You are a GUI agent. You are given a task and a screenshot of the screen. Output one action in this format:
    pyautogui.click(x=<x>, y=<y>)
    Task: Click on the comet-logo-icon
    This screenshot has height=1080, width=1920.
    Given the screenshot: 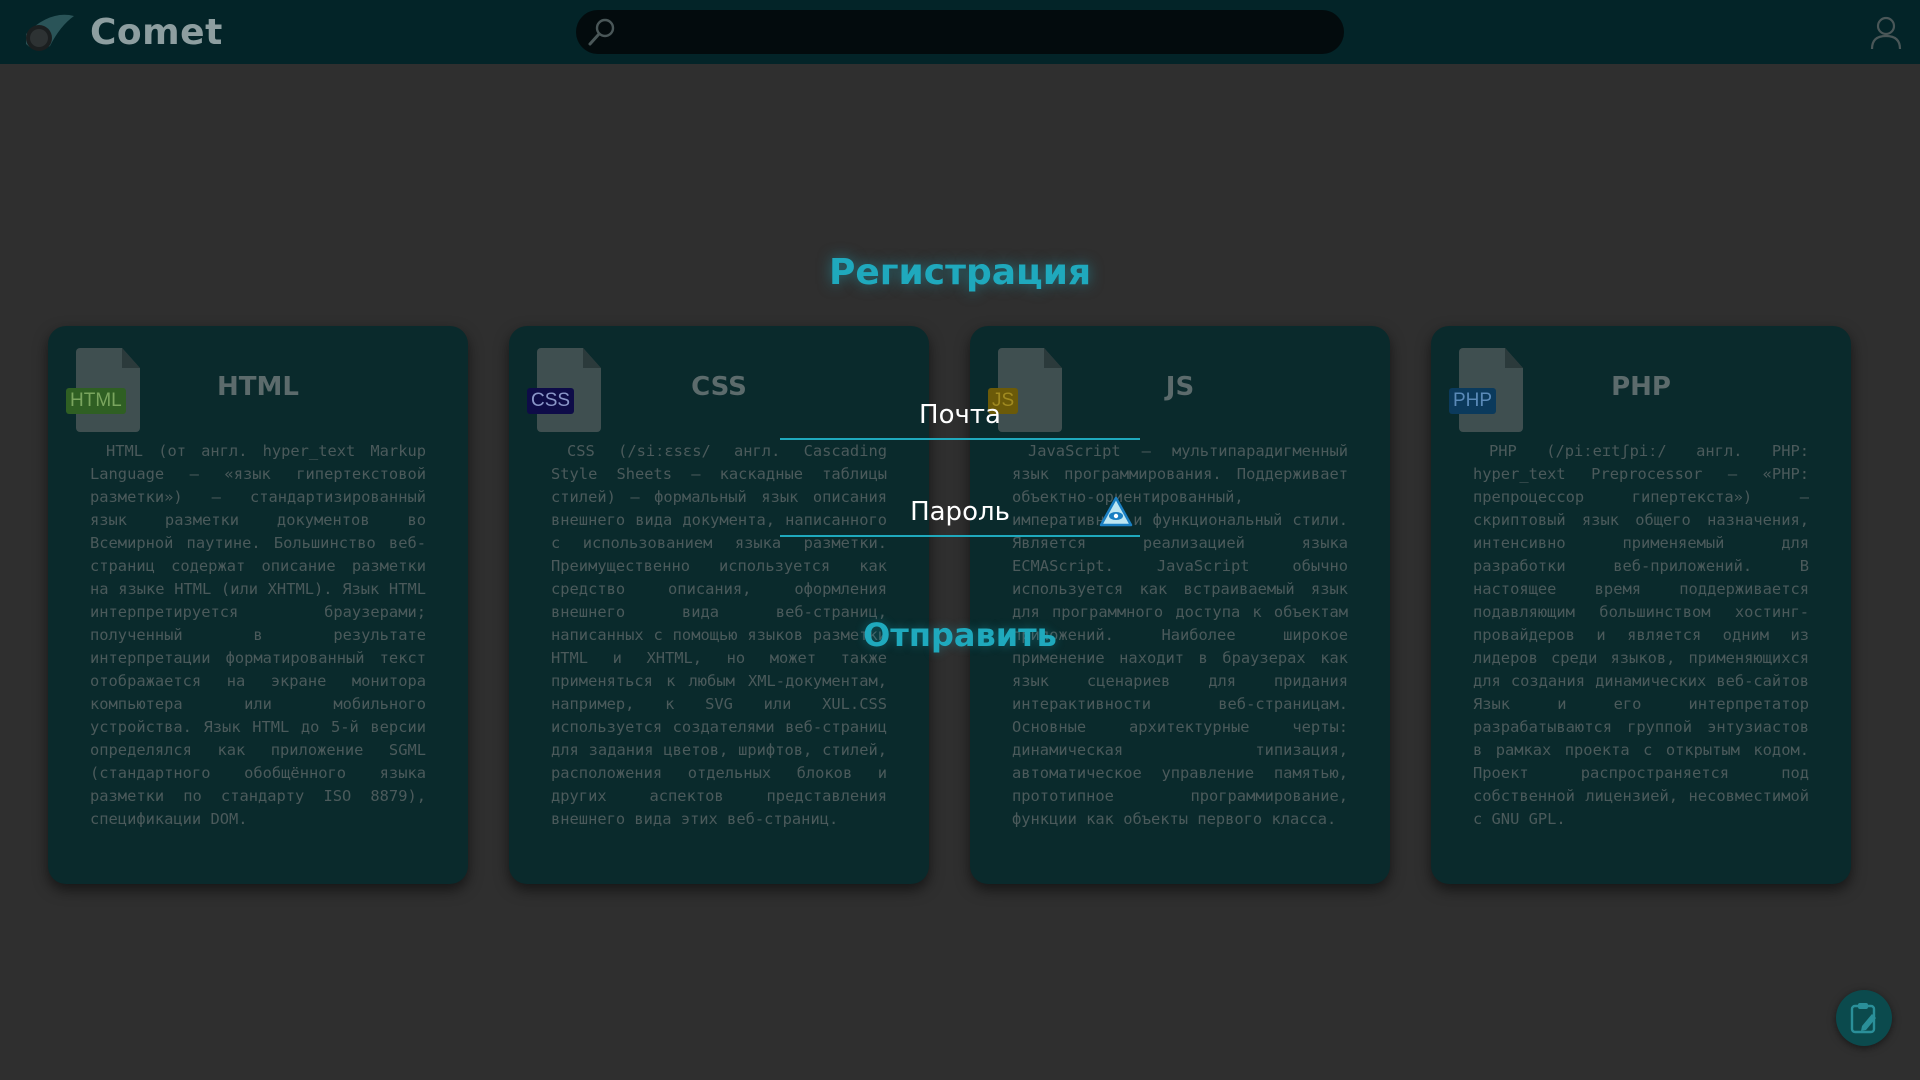 What is the action you would take?
    pyautogui.click(x=48, y=34)
    